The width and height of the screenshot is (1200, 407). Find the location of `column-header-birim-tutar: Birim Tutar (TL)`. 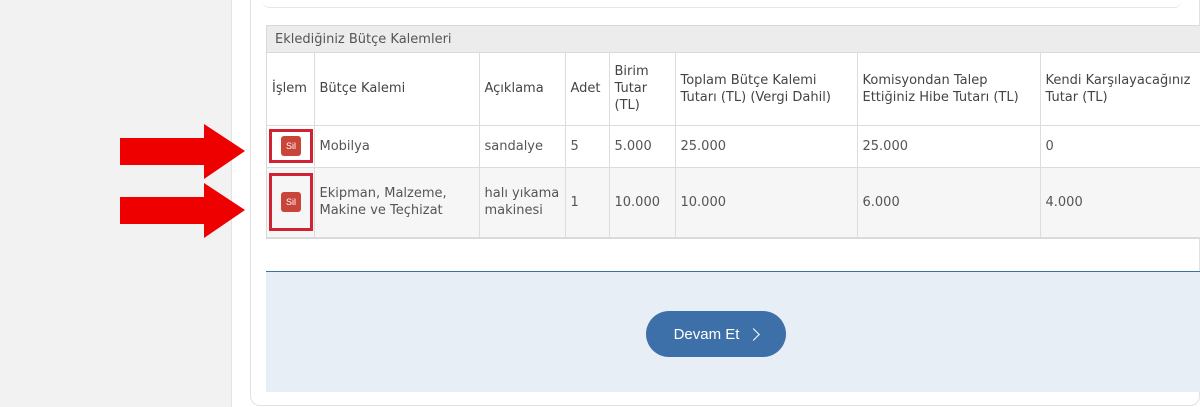

column-header-birim-tutar: Birim Tutar (TL) is located at coordinates (642, 89).